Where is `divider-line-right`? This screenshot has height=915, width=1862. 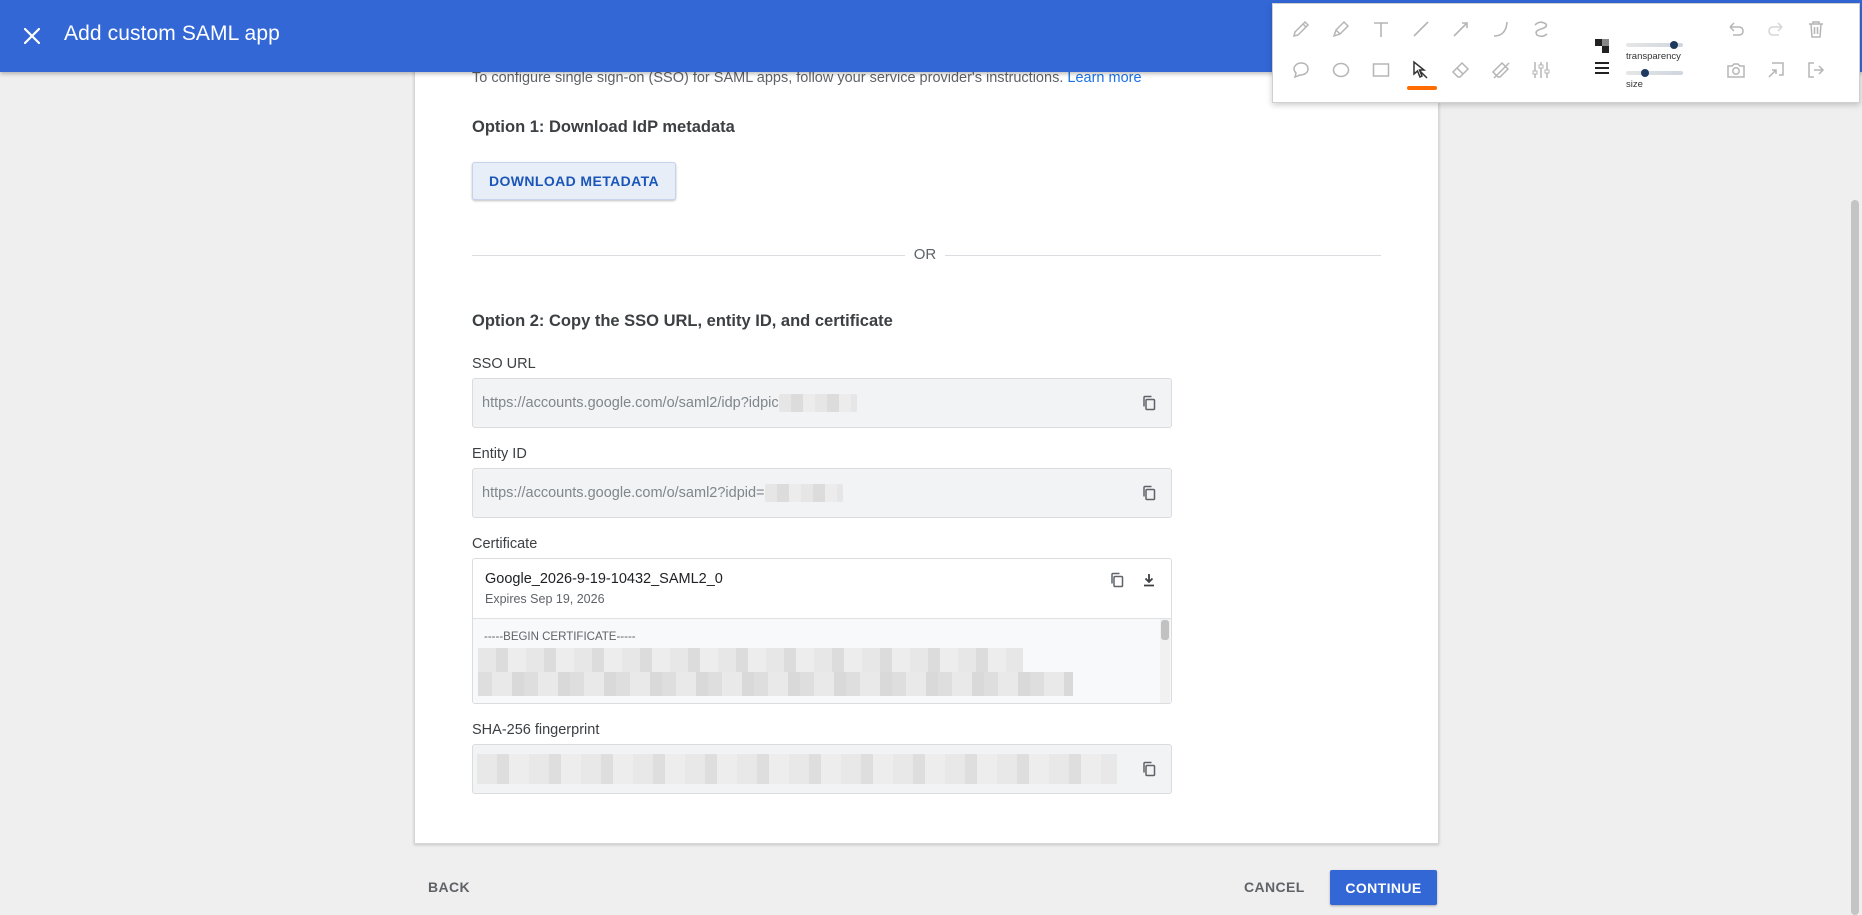
divider-line-right is located at coordinates (1163, 255).